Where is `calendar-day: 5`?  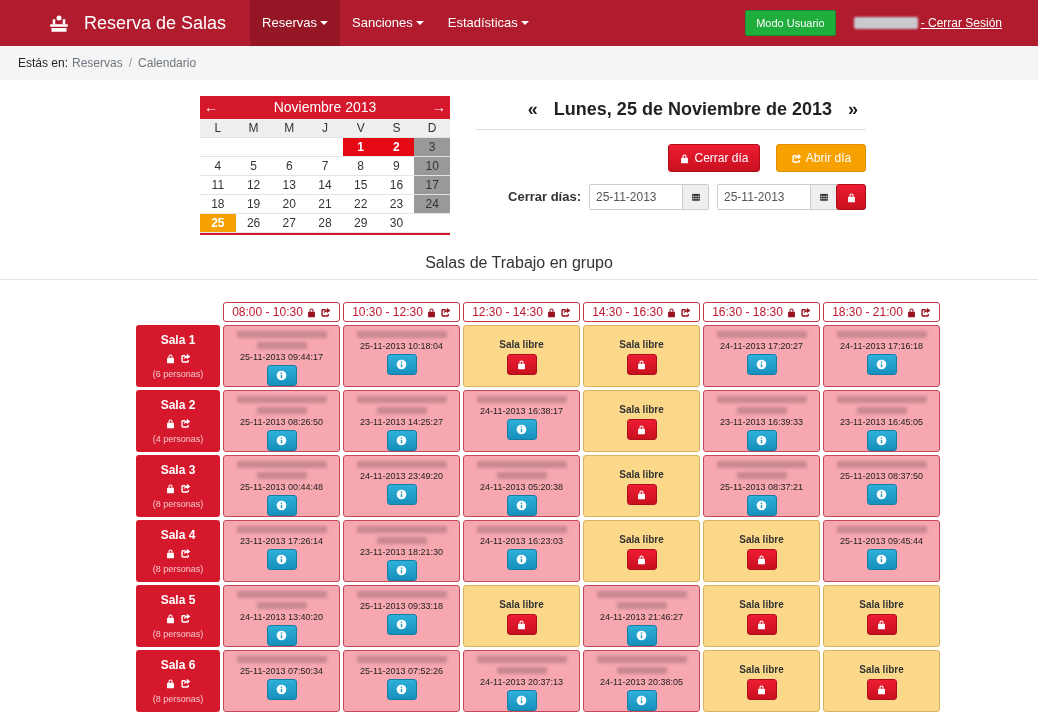
calendar-day: 5 is located at coordinates (253, 166).